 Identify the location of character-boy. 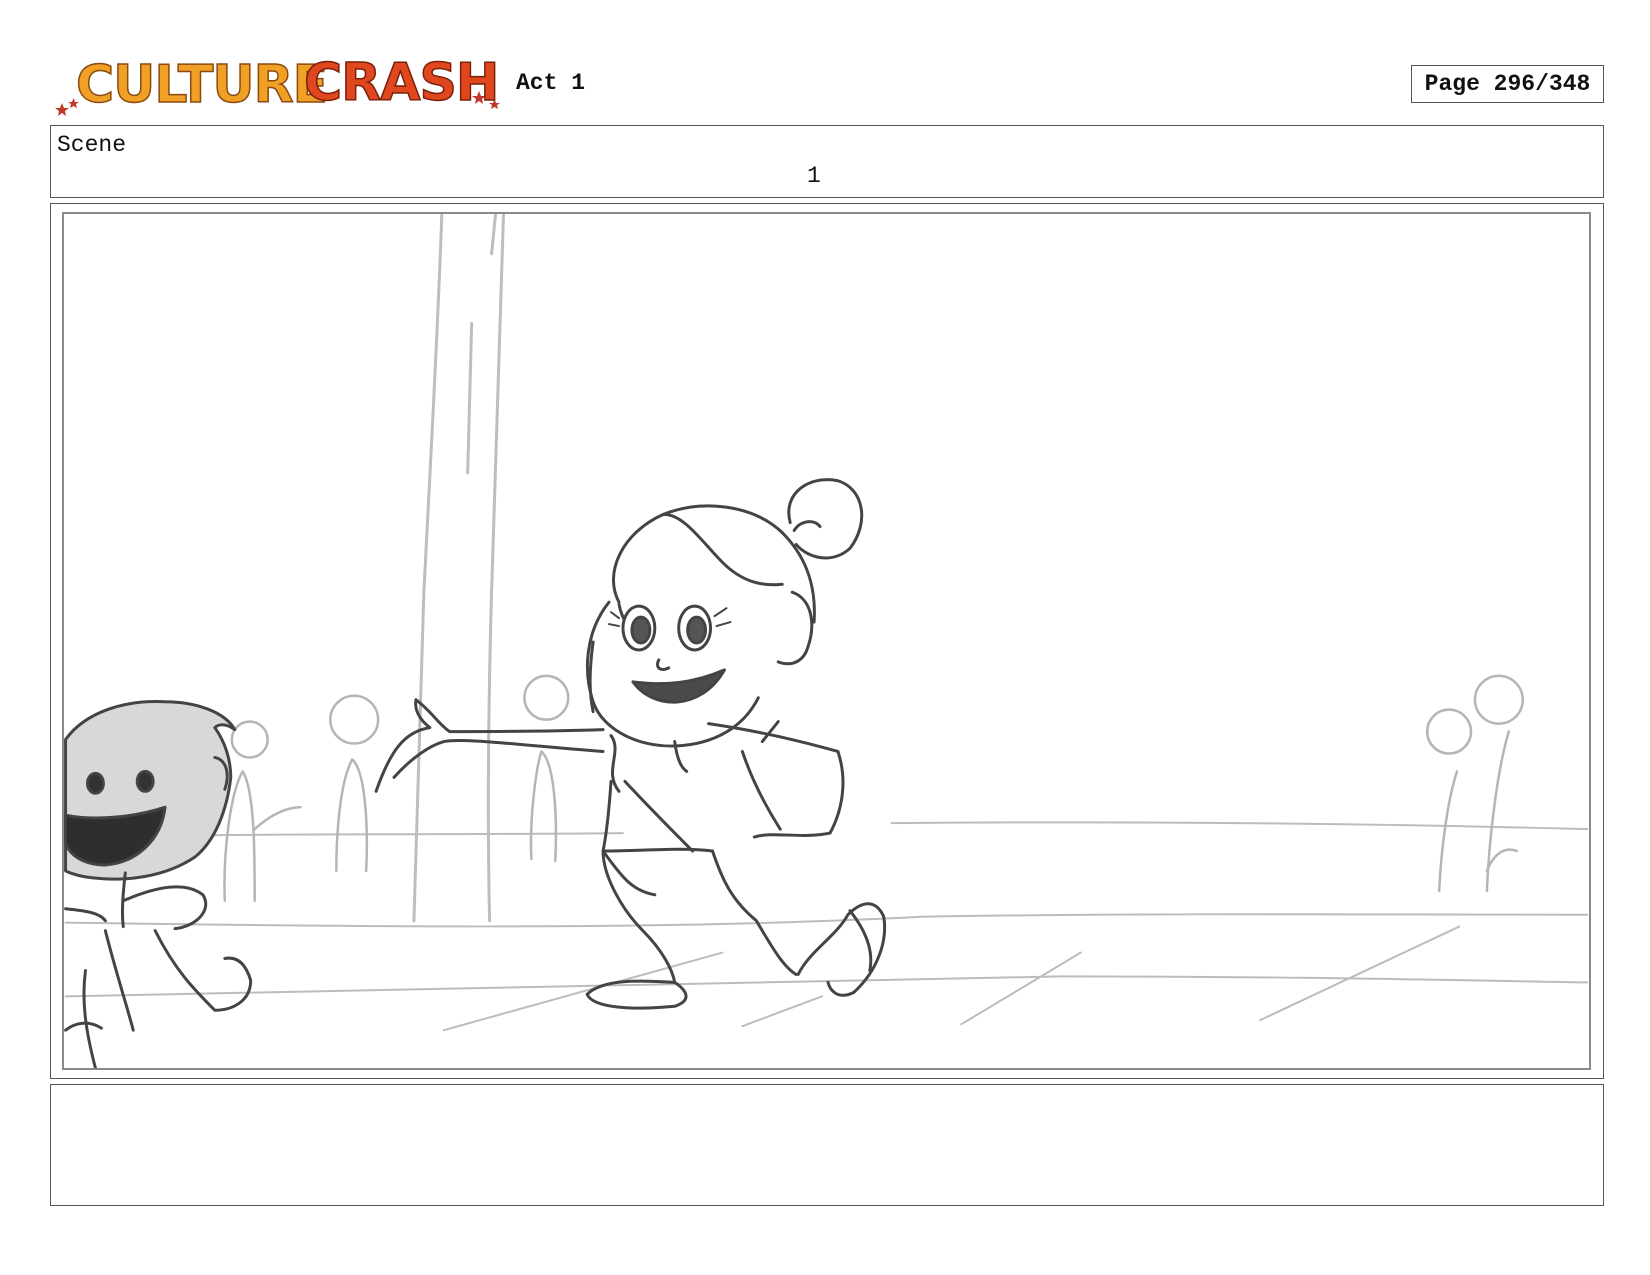
(158, 884).